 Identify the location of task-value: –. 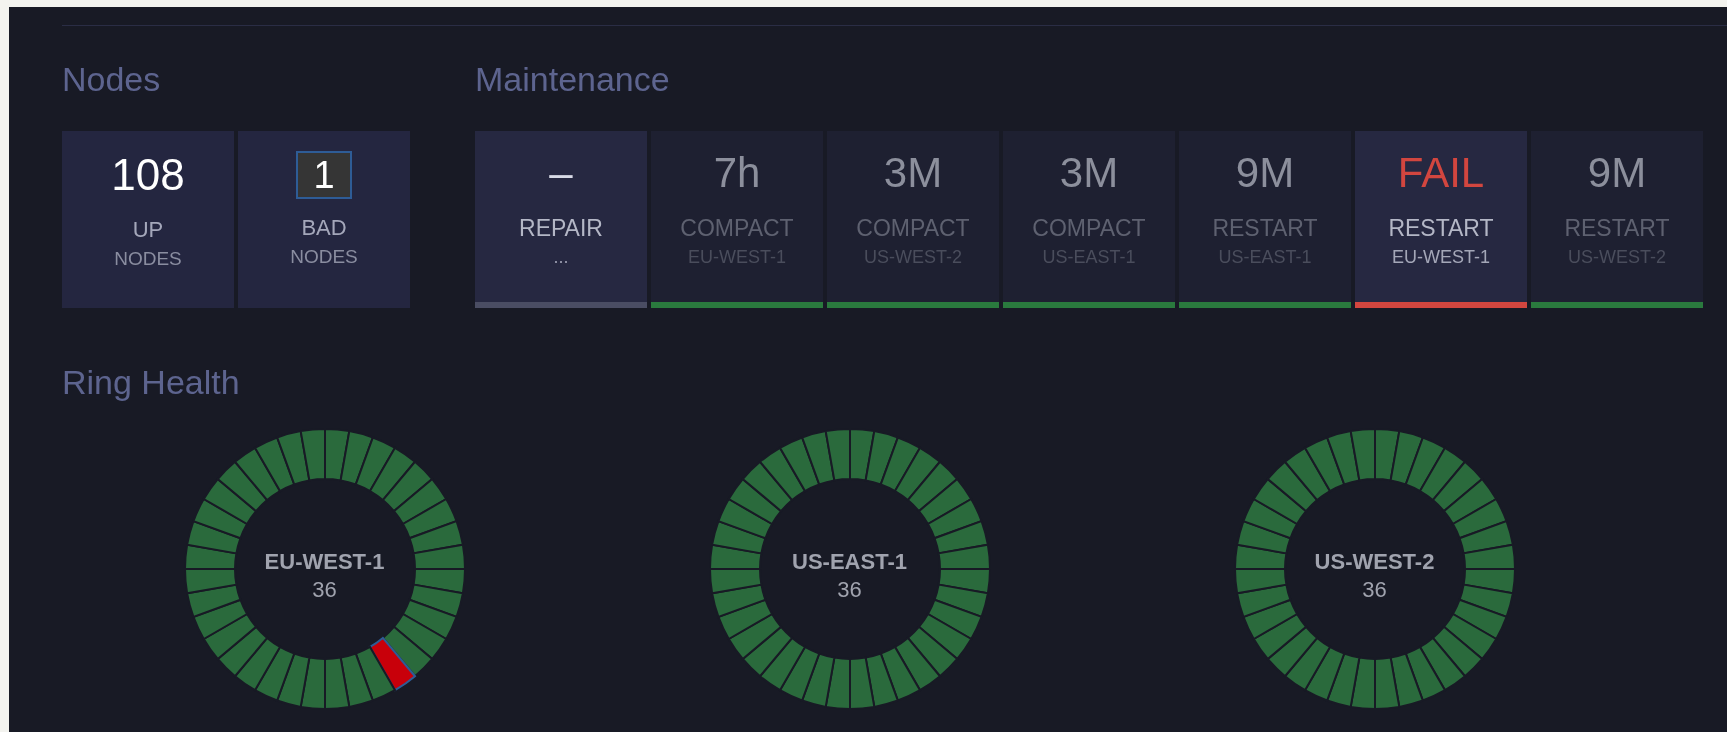
(561, 173).